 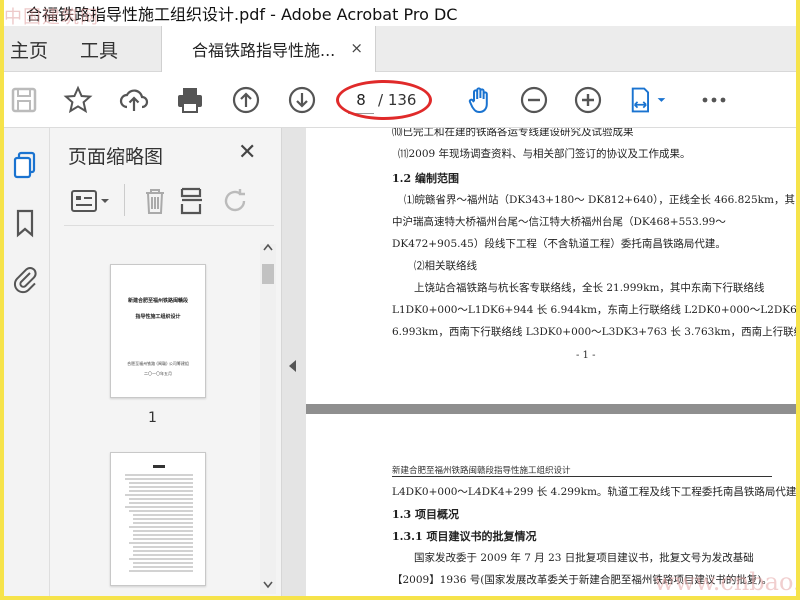 What do you see at coordinates (268, 419) in the screenshot?
I see `thumbnail-scrollbar` at bounding box center [268, 419].